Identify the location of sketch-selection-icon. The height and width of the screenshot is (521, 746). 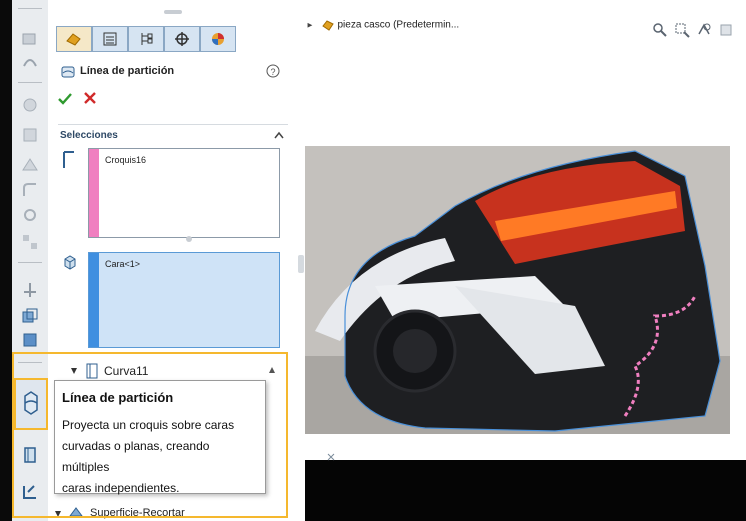
(68, 159).